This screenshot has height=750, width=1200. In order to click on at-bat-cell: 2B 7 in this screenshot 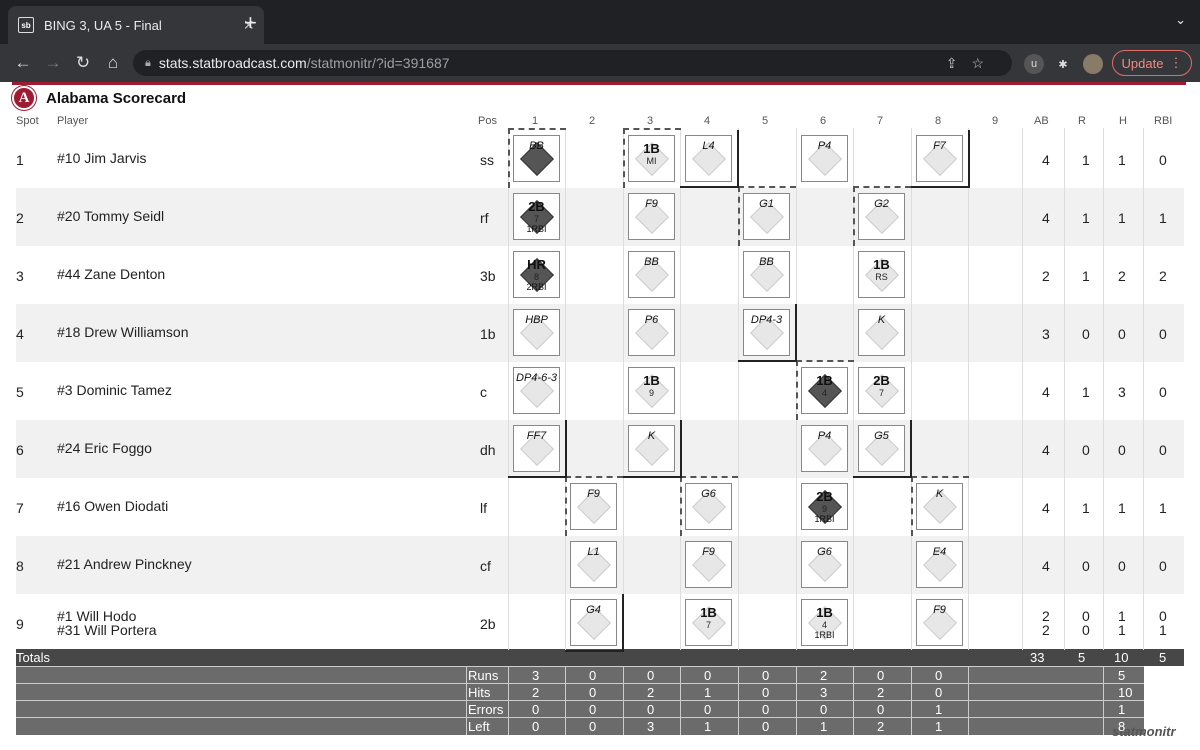, I will do `click(881, 390)`.